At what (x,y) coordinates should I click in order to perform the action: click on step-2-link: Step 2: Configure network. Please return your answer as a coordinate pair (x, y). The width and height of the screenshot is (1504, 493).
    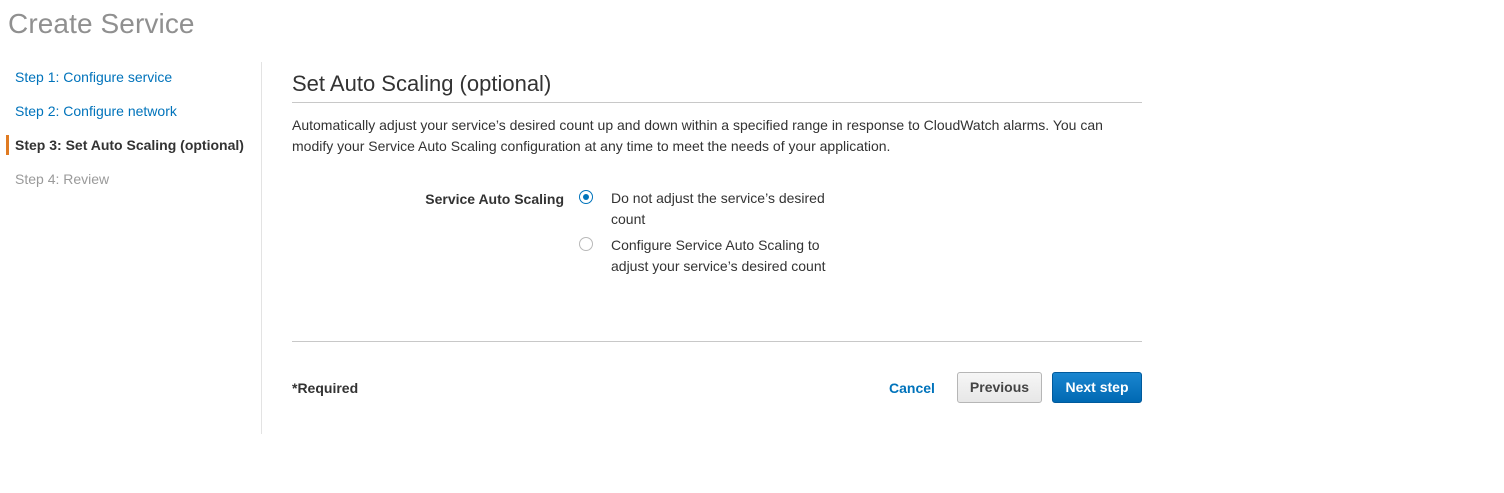
    Looking at the image, I should click on (96, 111).